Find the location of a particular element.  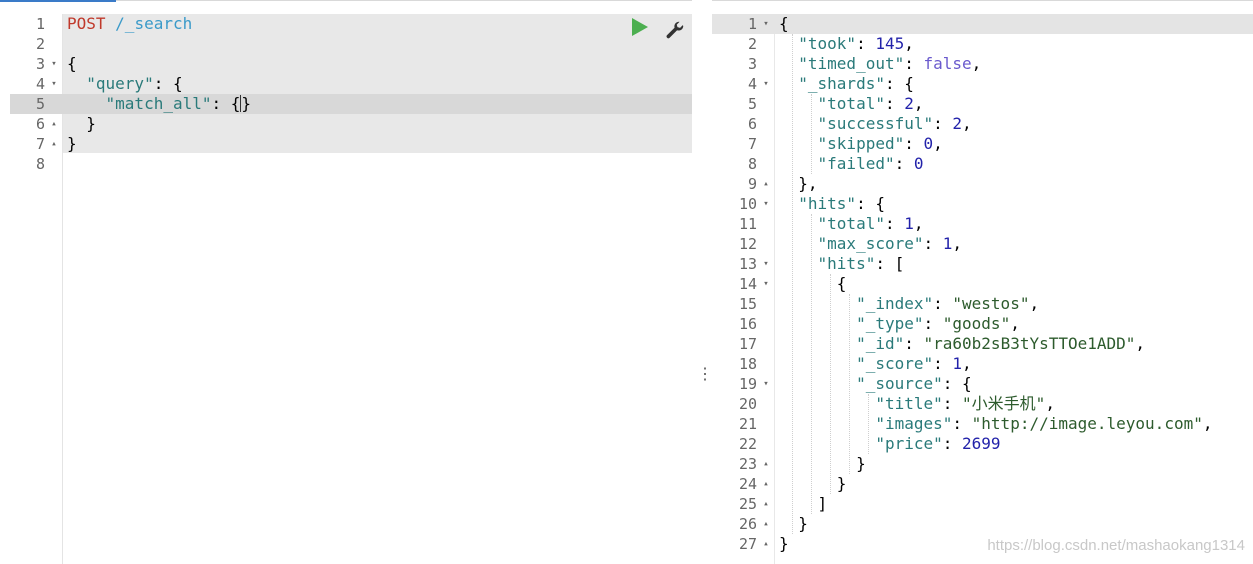

shards-skipped-value: 0 is located at coordinates (928, 143).